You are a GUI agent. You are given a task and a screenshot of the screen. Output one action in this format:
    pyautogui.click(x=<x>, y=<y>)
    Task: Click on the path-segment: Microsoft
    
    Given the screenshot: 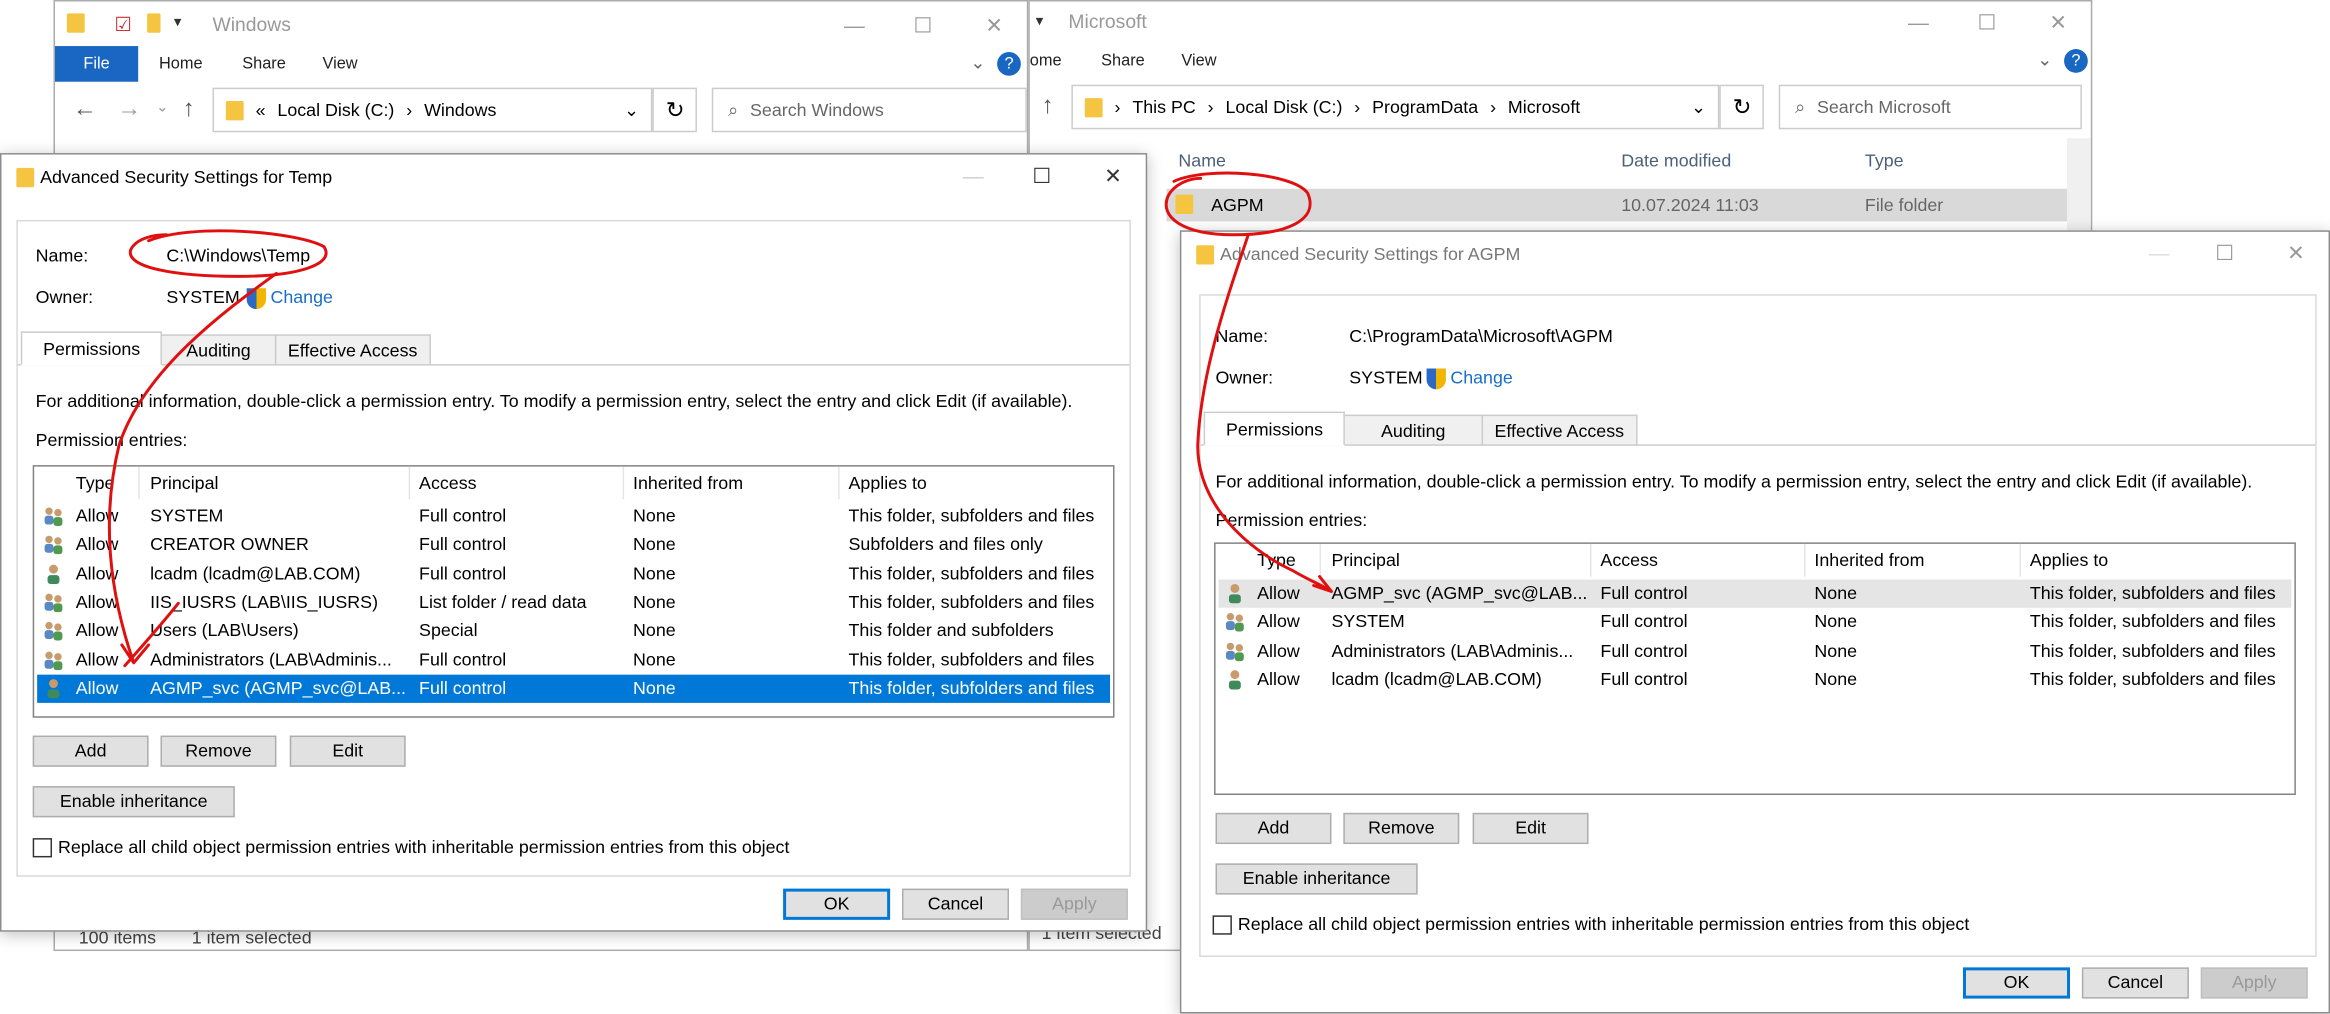 What is the action you would take?
    pyautogui.click(x=1544, y=107)
    